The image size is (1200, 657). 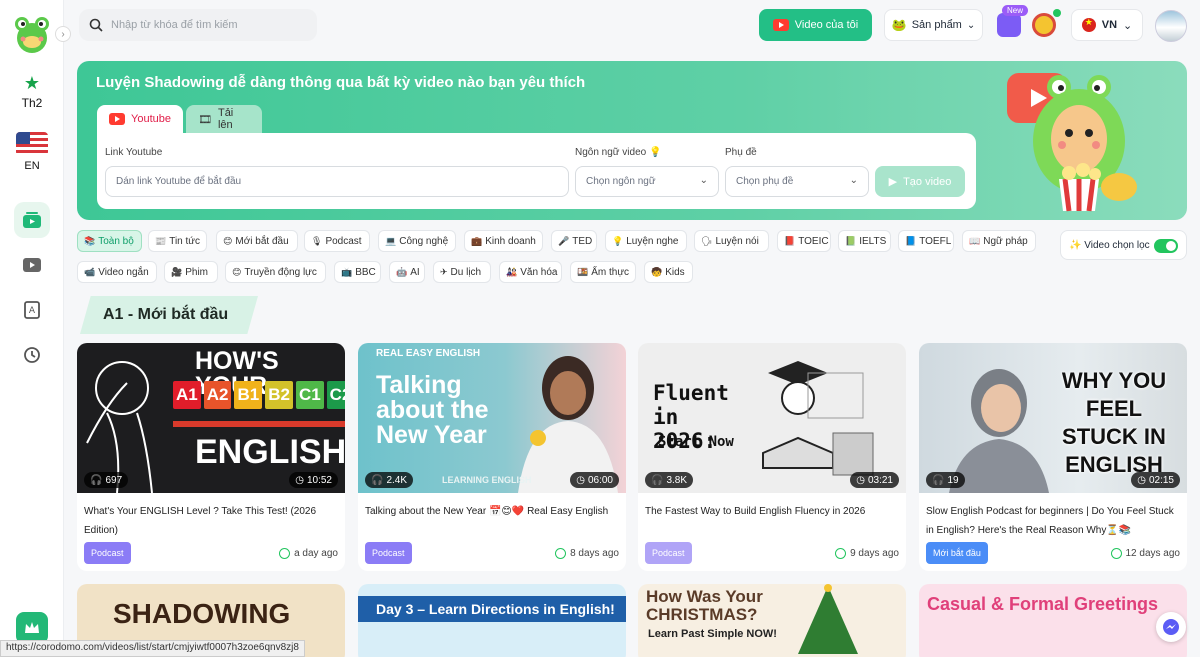 I want to click on clock-icon, so click(x=285, y=553).